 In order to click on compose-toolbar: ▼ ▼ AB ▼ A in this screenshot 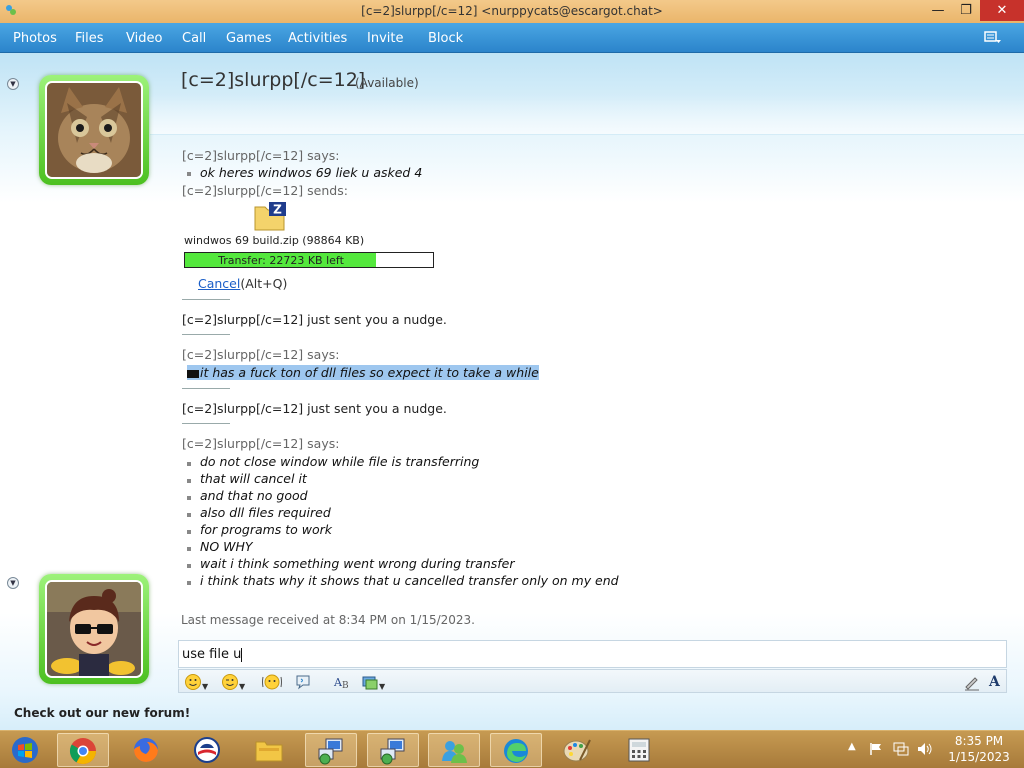, I will do `click(592, 681)`.